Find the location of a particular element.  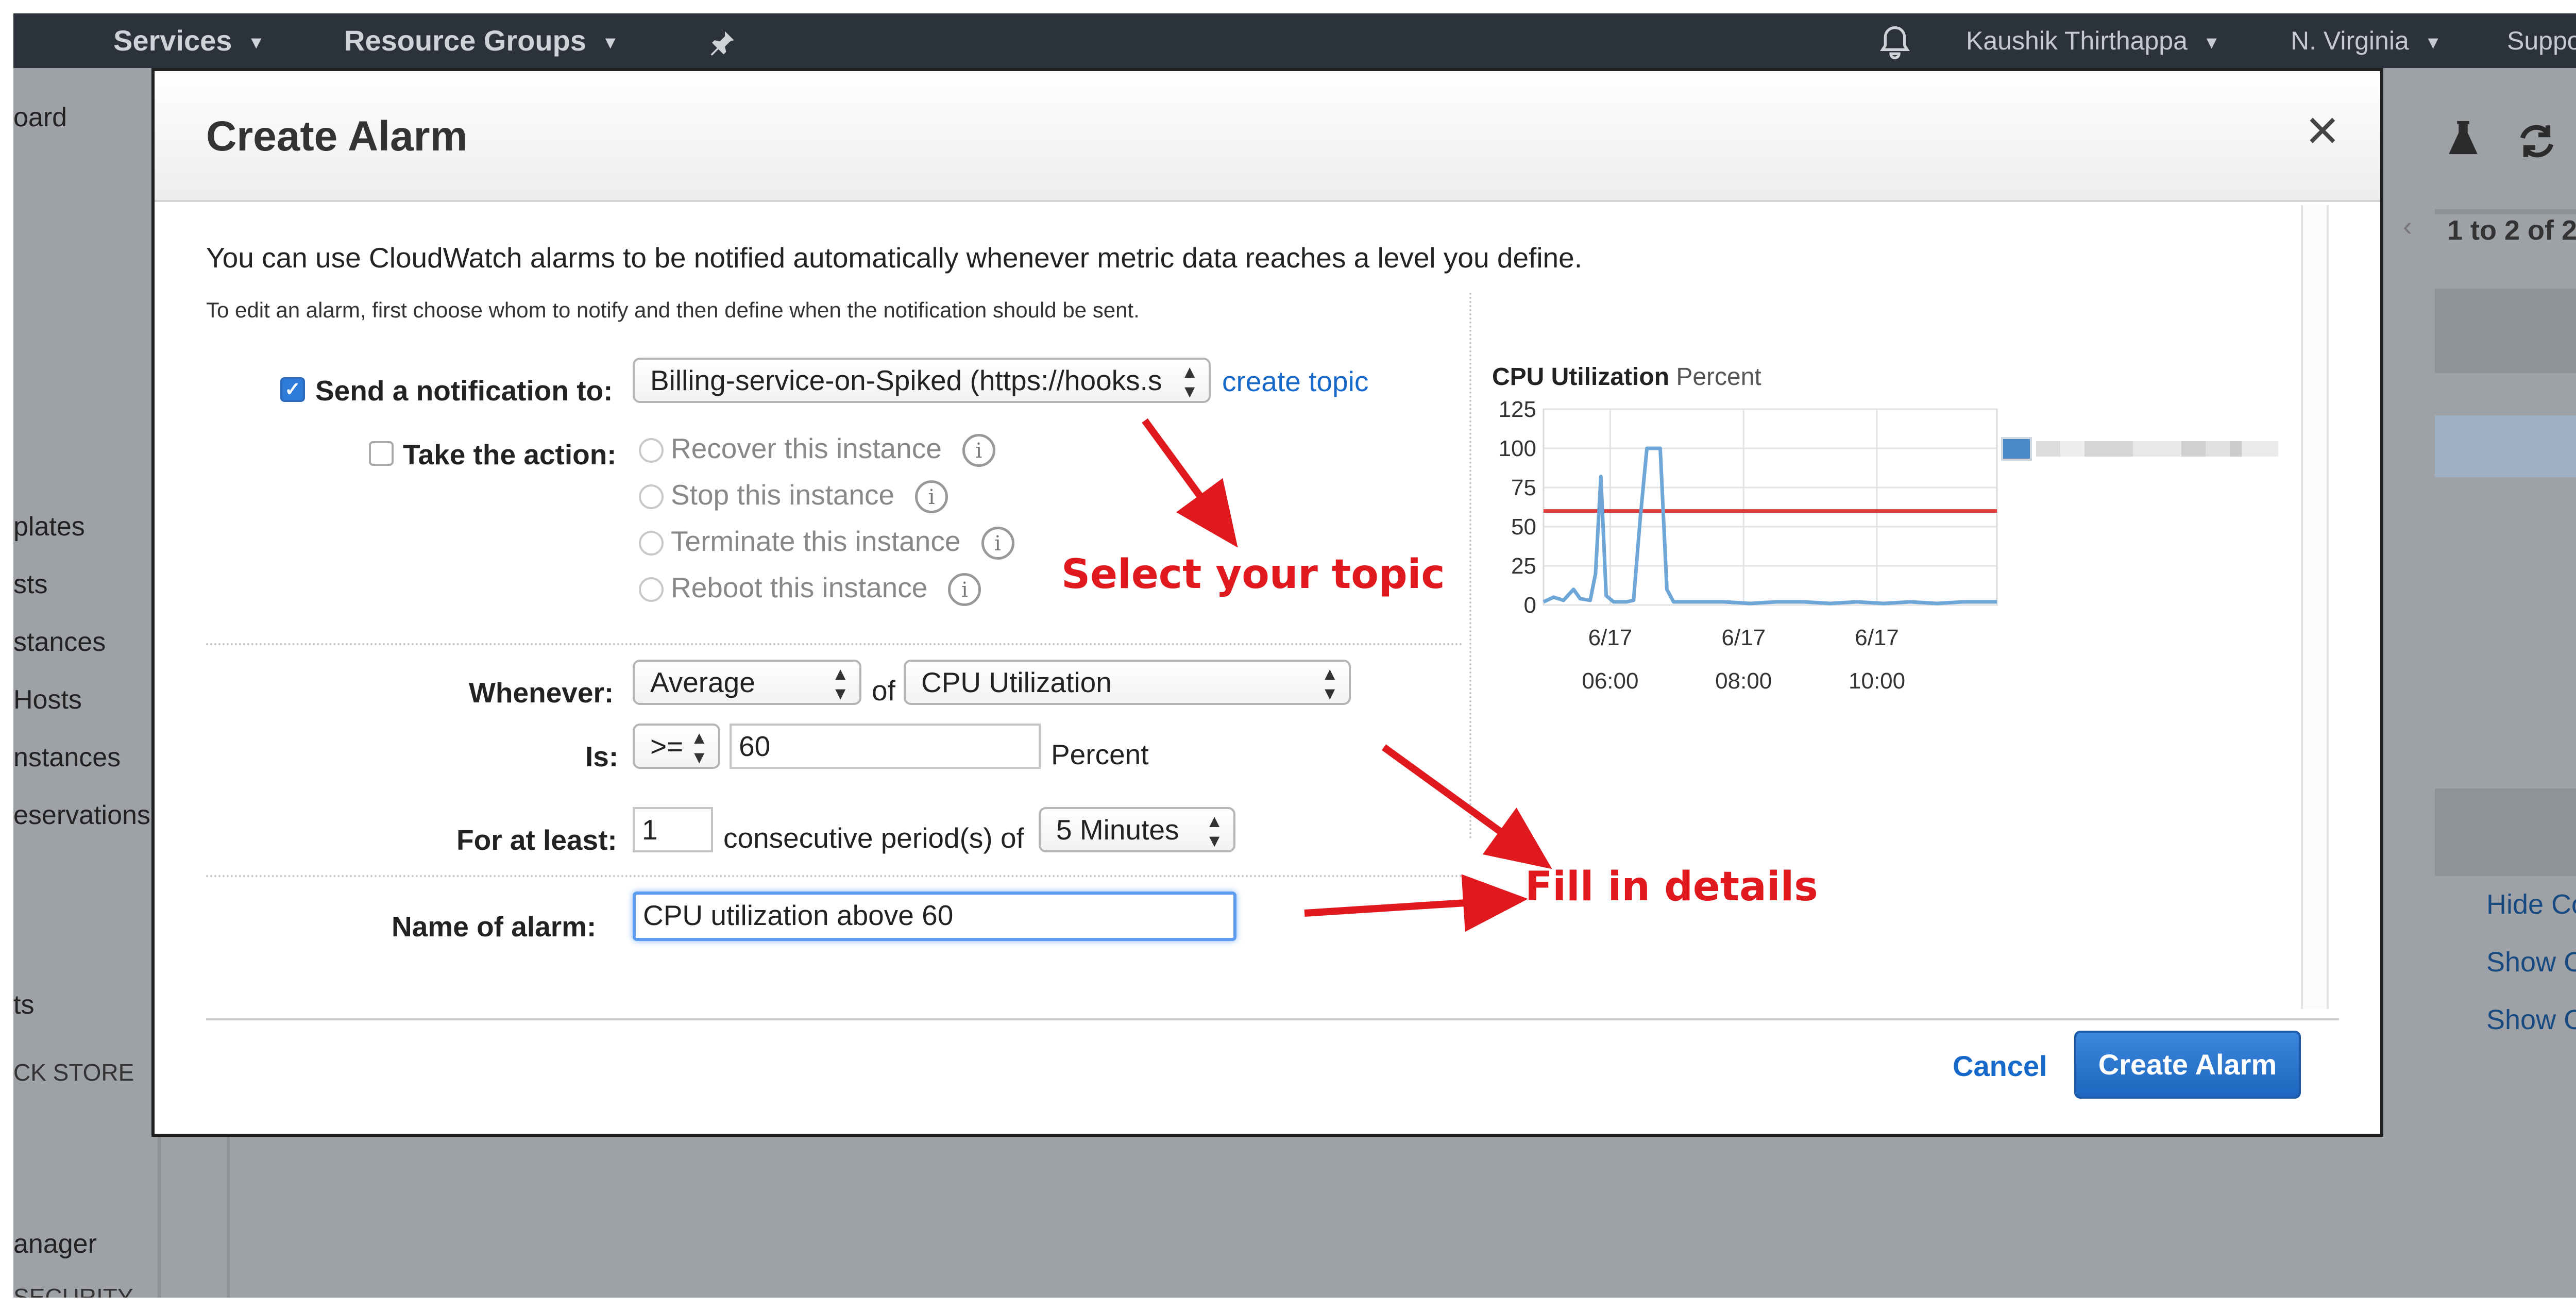

sidebar-item: Hosts is located at coordinates (47, 699).